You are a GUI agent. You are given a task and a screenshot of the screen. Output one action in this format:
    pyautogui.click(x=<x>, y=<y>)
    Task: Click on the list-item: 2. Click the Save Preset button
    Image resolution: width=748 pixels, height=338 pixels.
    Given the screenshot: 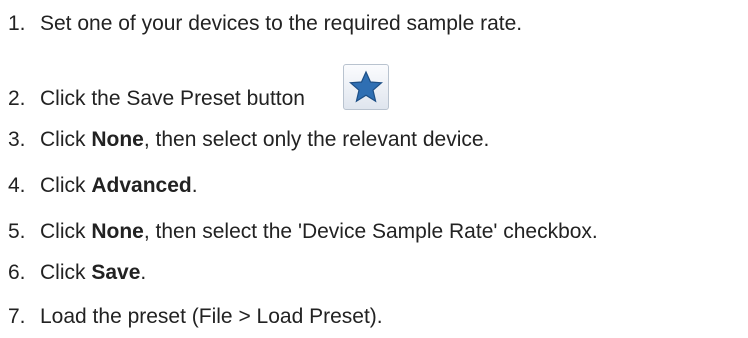 What is the action you would take?
    pyautogui.click(x=198, y=88)
    